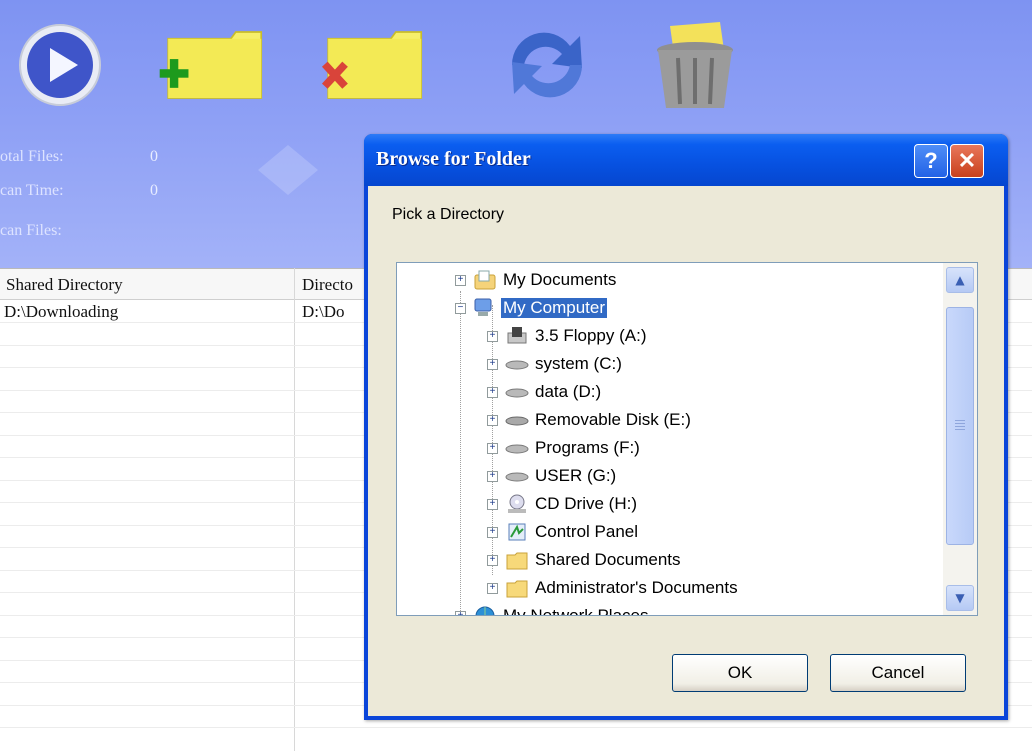  I want to click on scrollbar-thumb, so click(960, 426).